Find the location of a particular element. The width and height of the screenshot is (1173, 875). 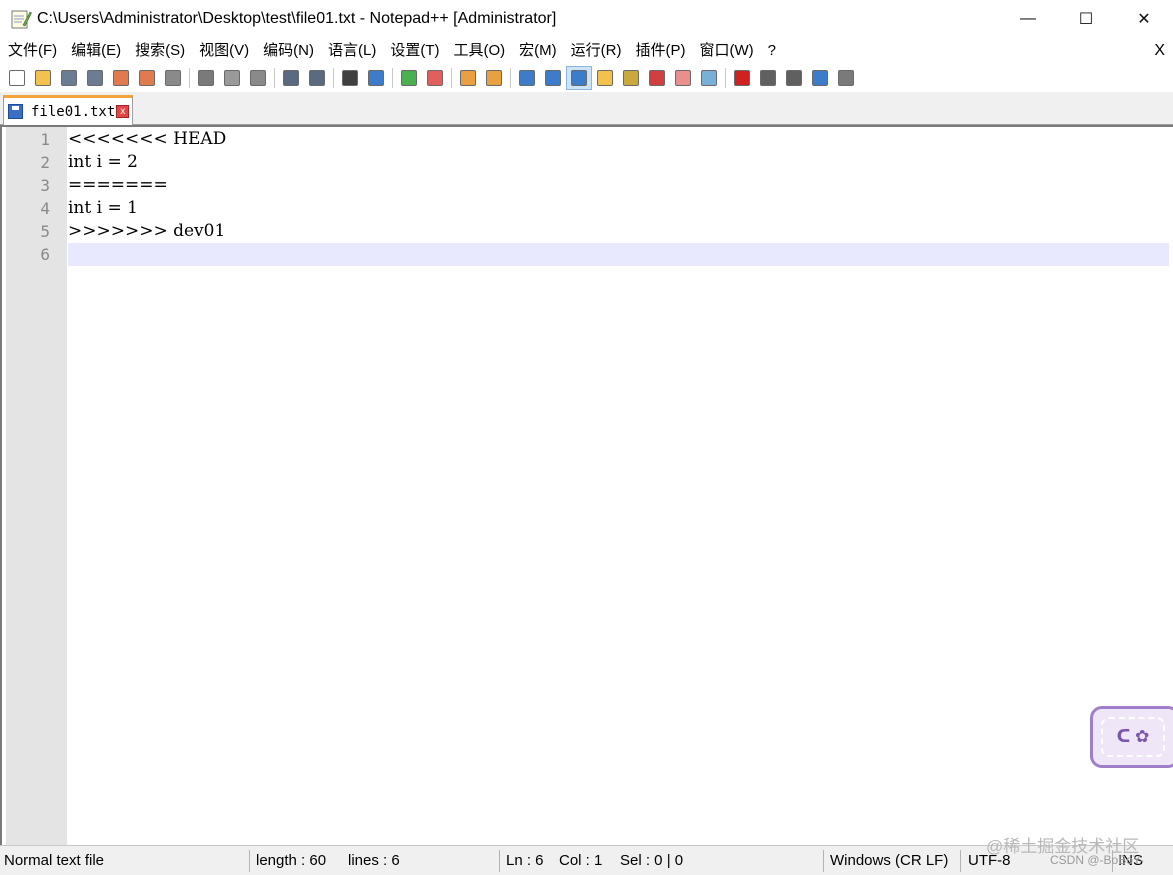

monitoring-icon is located at coordinates (709, 78).